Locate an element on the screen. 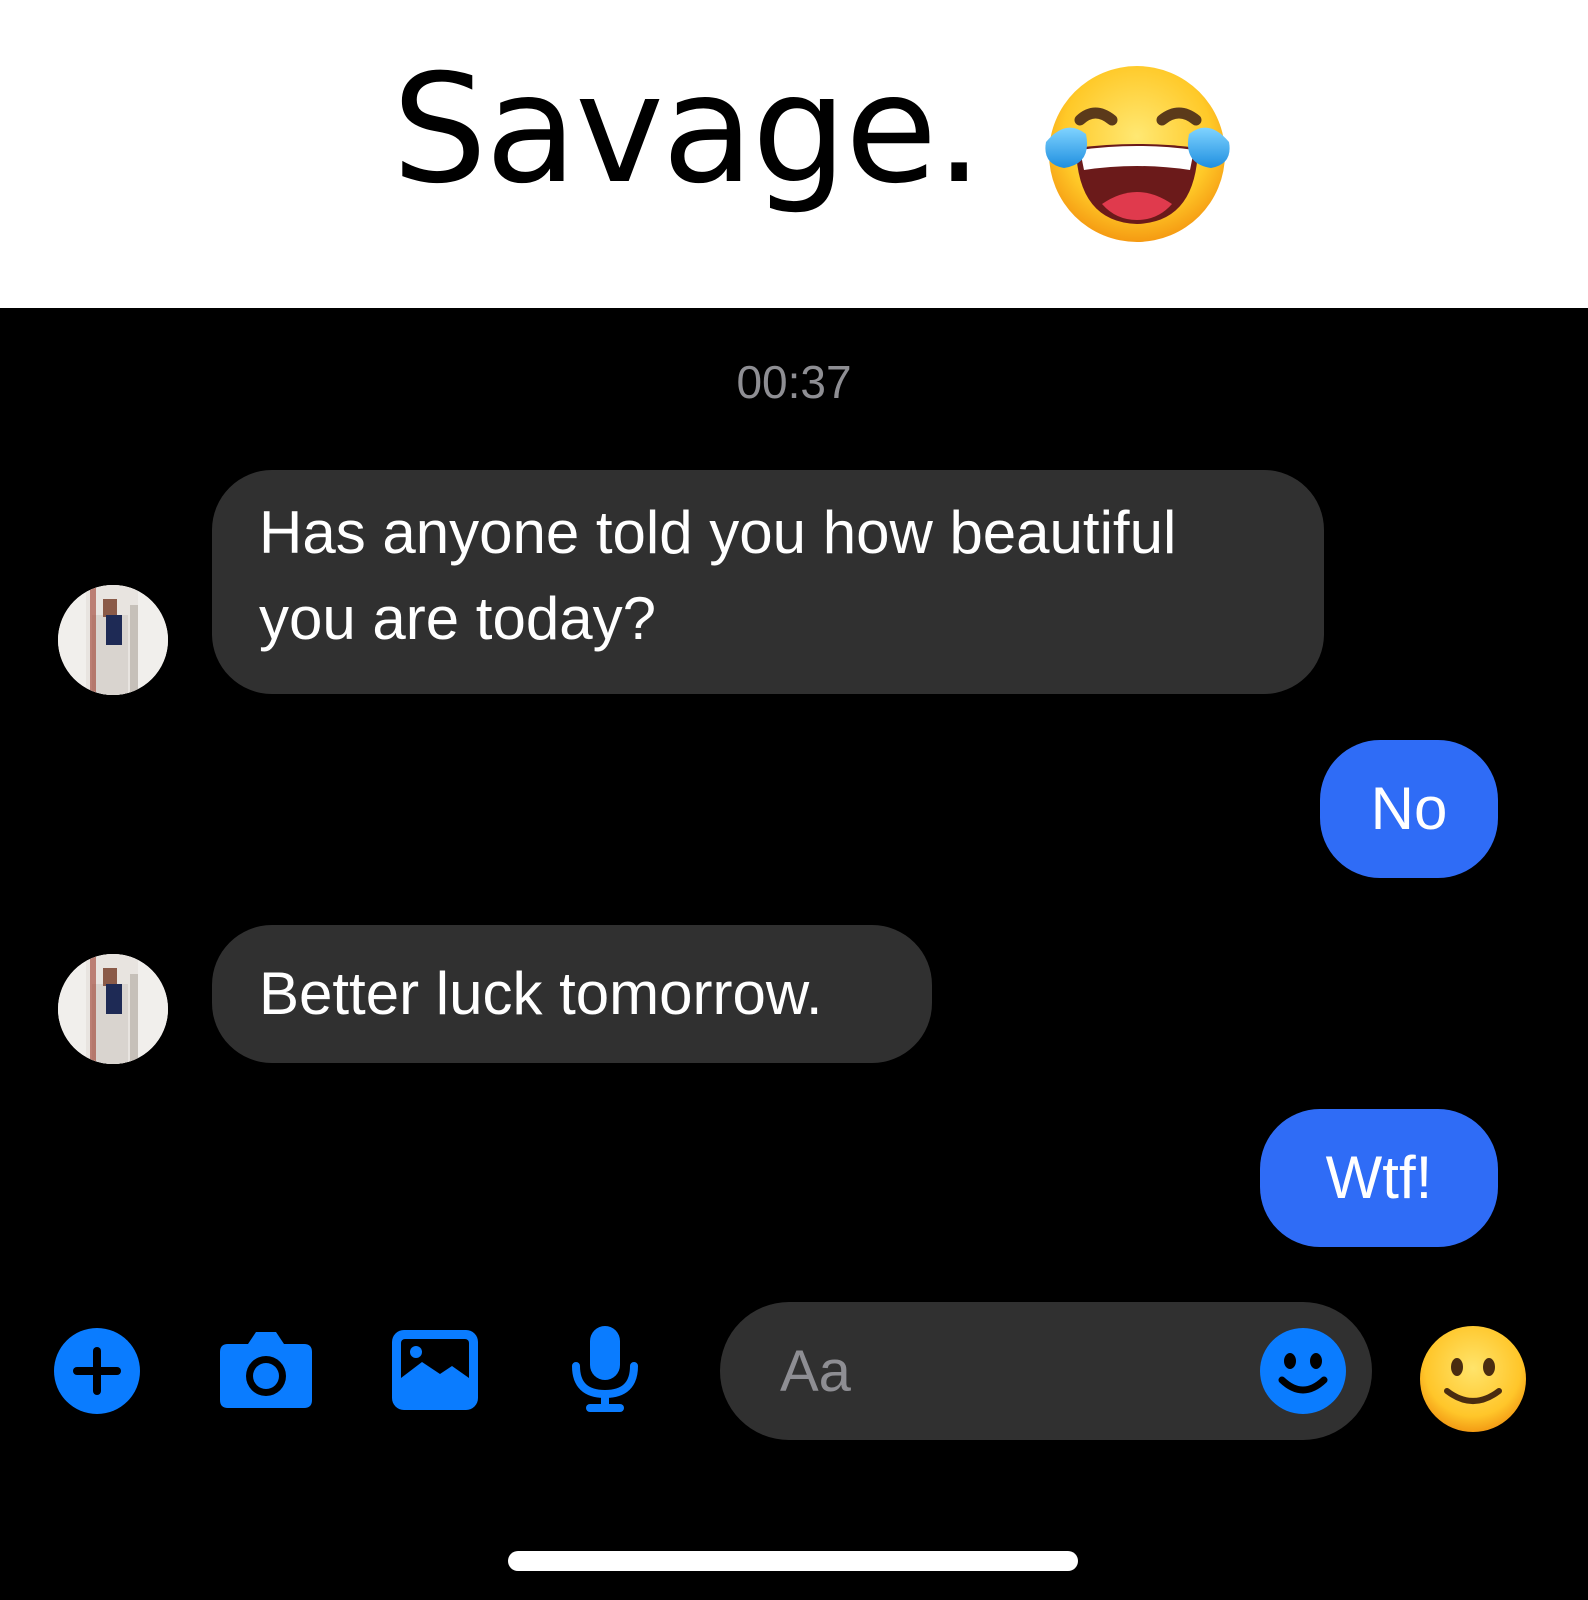  message-composer is located at coordinates (1046, 1371).